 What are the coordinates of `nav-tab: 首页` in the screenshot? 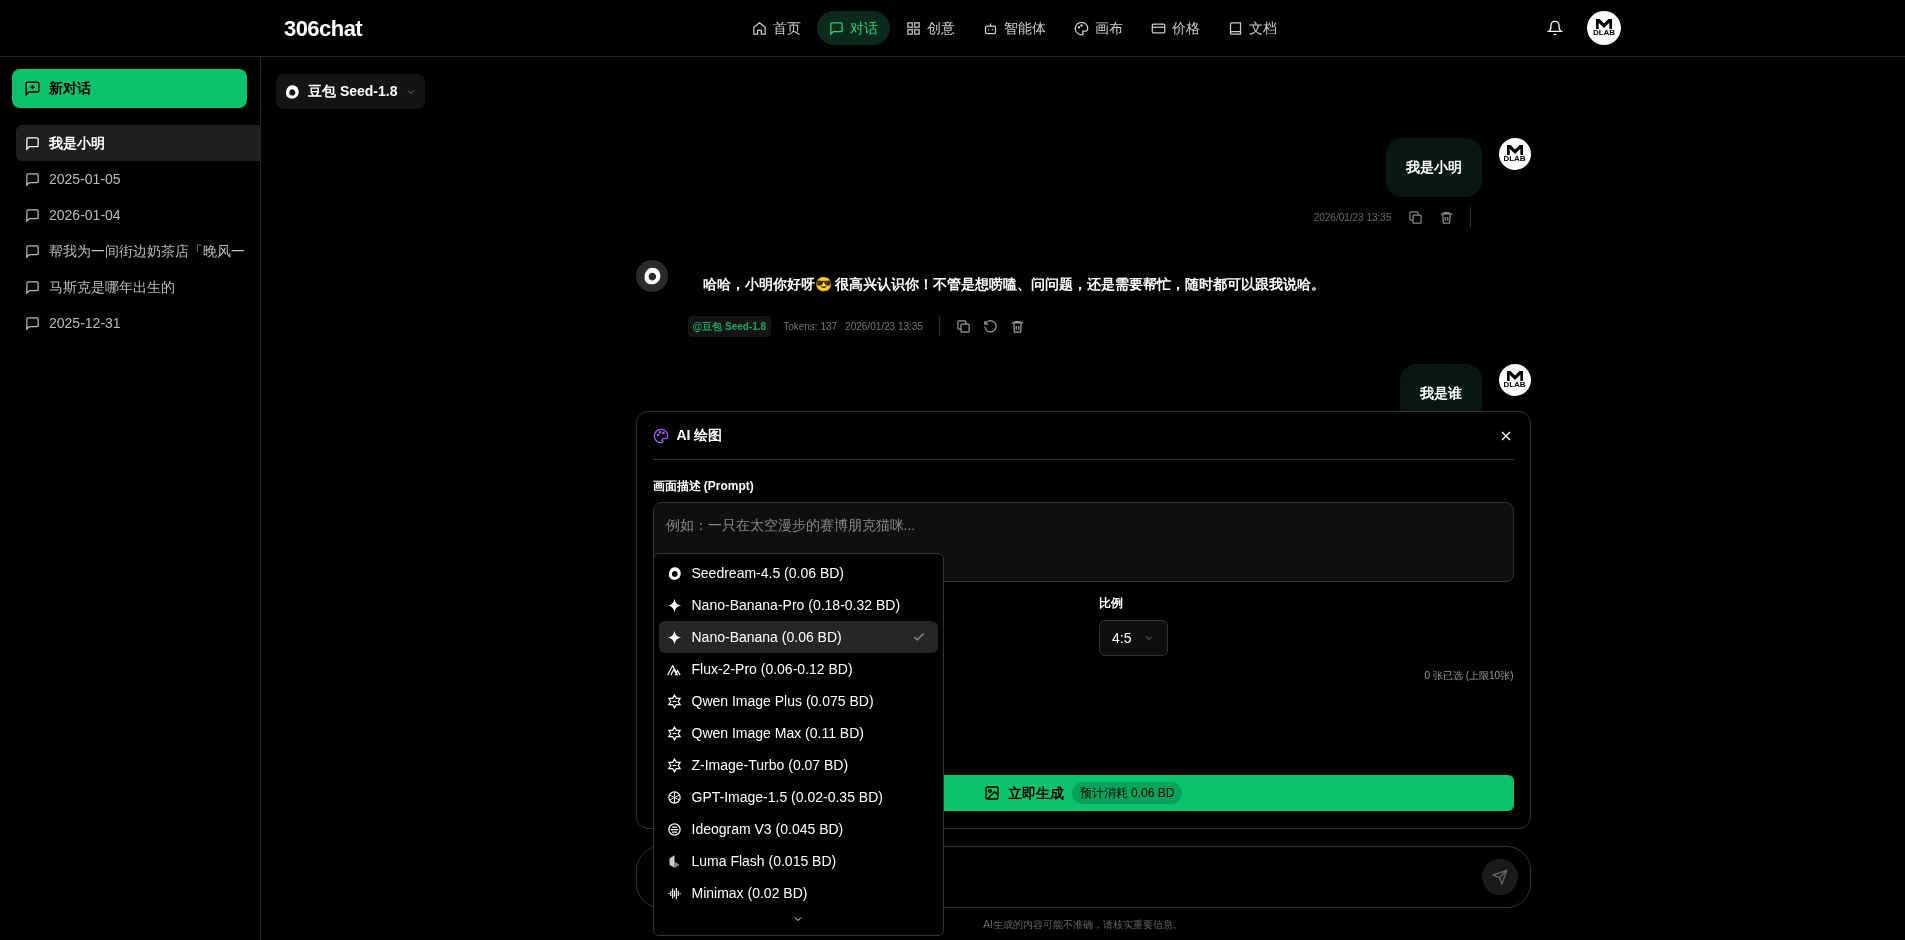 It's located at (777, 28).